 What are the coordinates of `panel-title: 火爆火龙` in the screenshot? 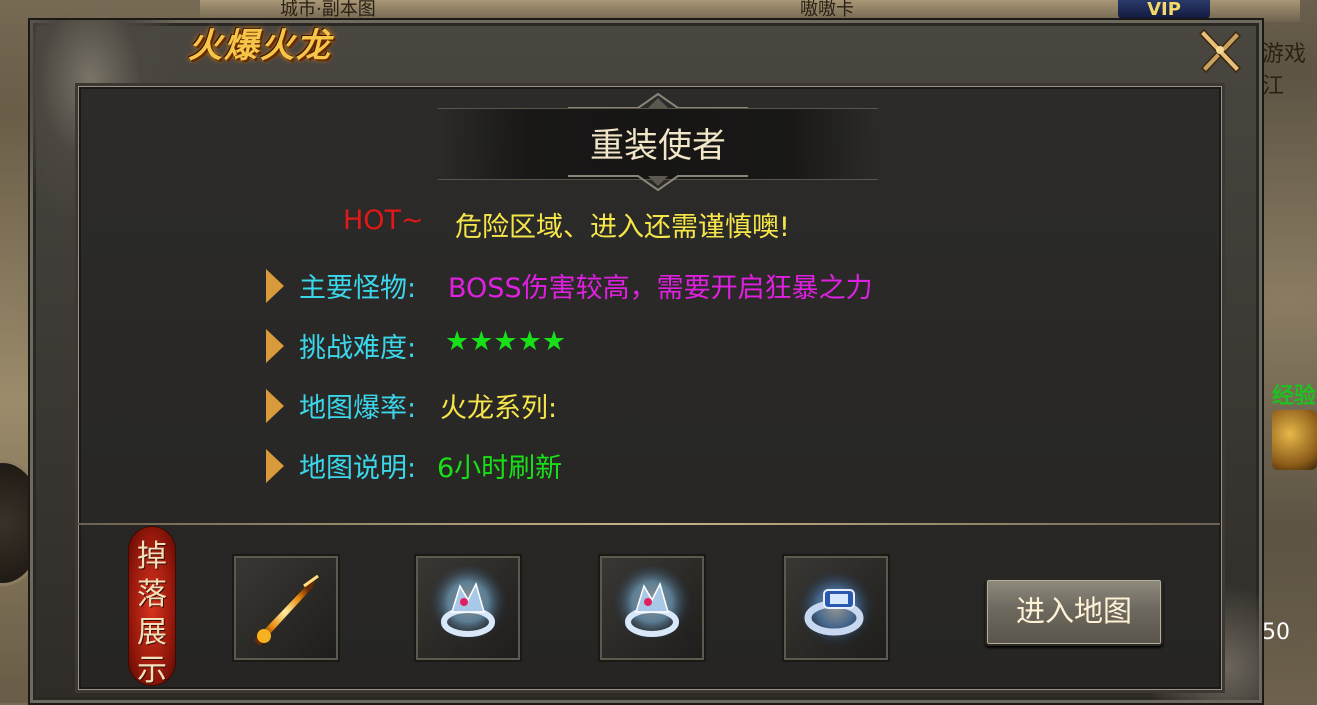 It's located at (260, 46).